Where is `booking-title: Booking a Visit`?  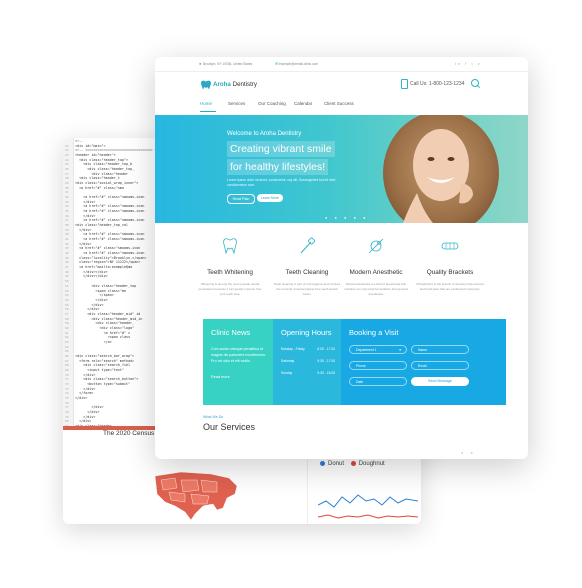 booking-title: Booking a Visit is located at coordinates (374, 332).